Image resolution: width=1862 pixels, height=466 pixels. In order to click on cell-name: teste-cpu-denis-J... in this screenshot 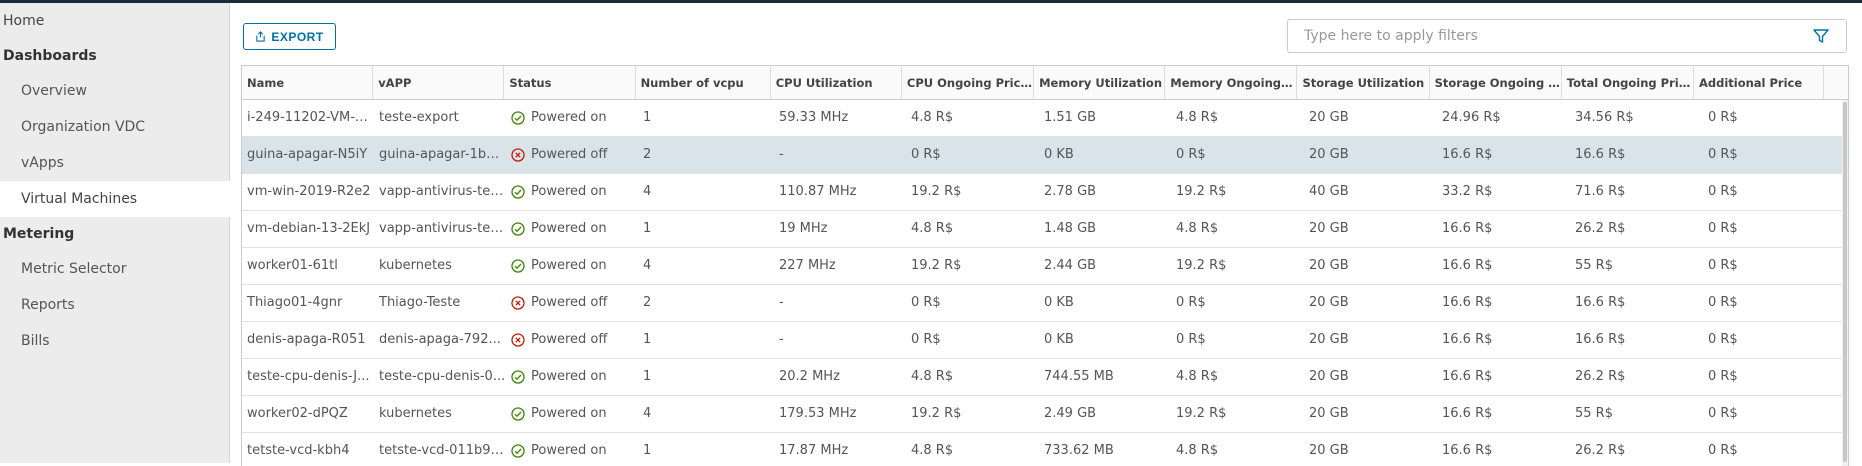, I will do `click(308, 376)`.